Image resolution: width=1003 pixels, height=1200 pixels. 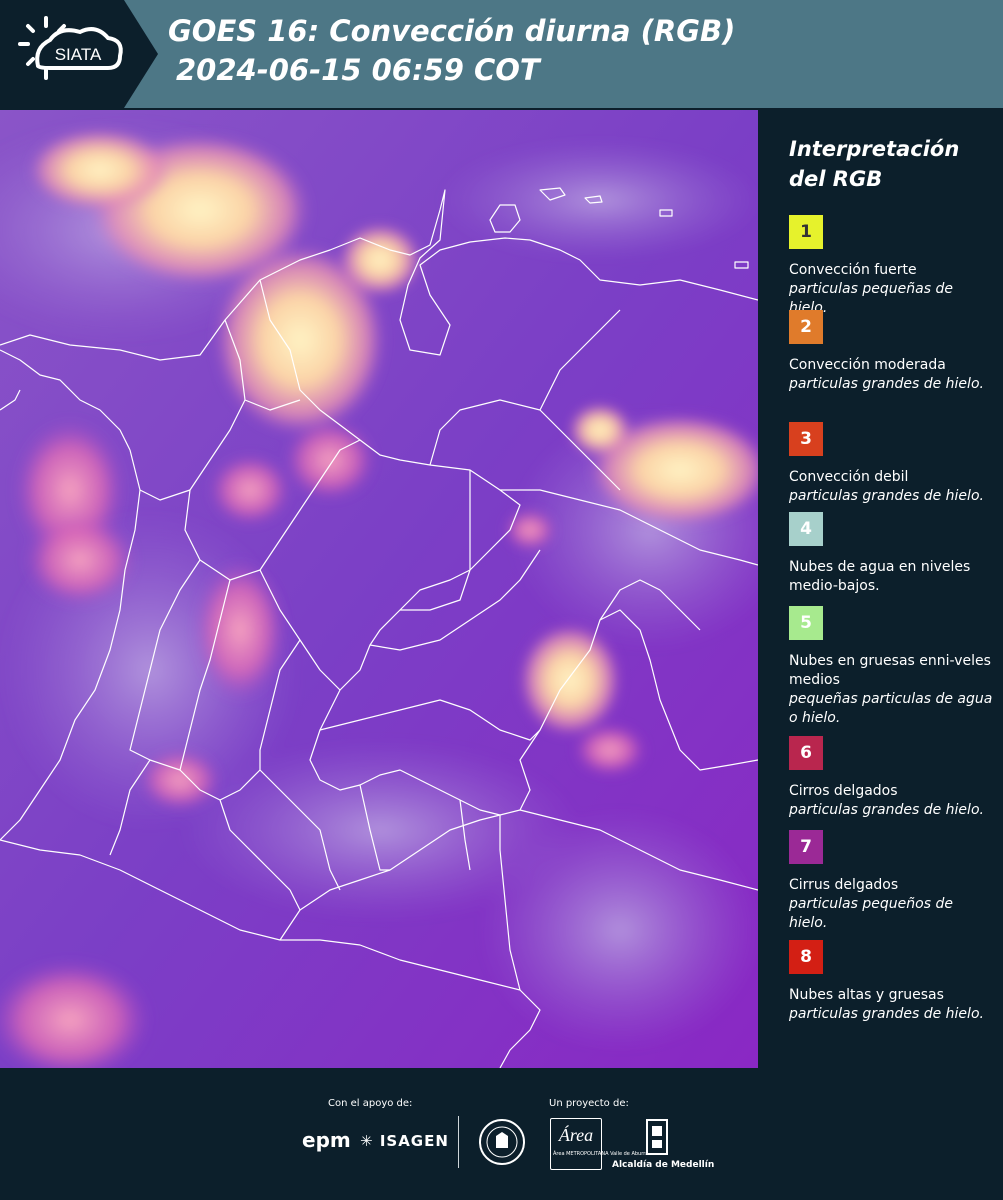 I want to click on svg-text: Área, so click(x=575, y=1134).